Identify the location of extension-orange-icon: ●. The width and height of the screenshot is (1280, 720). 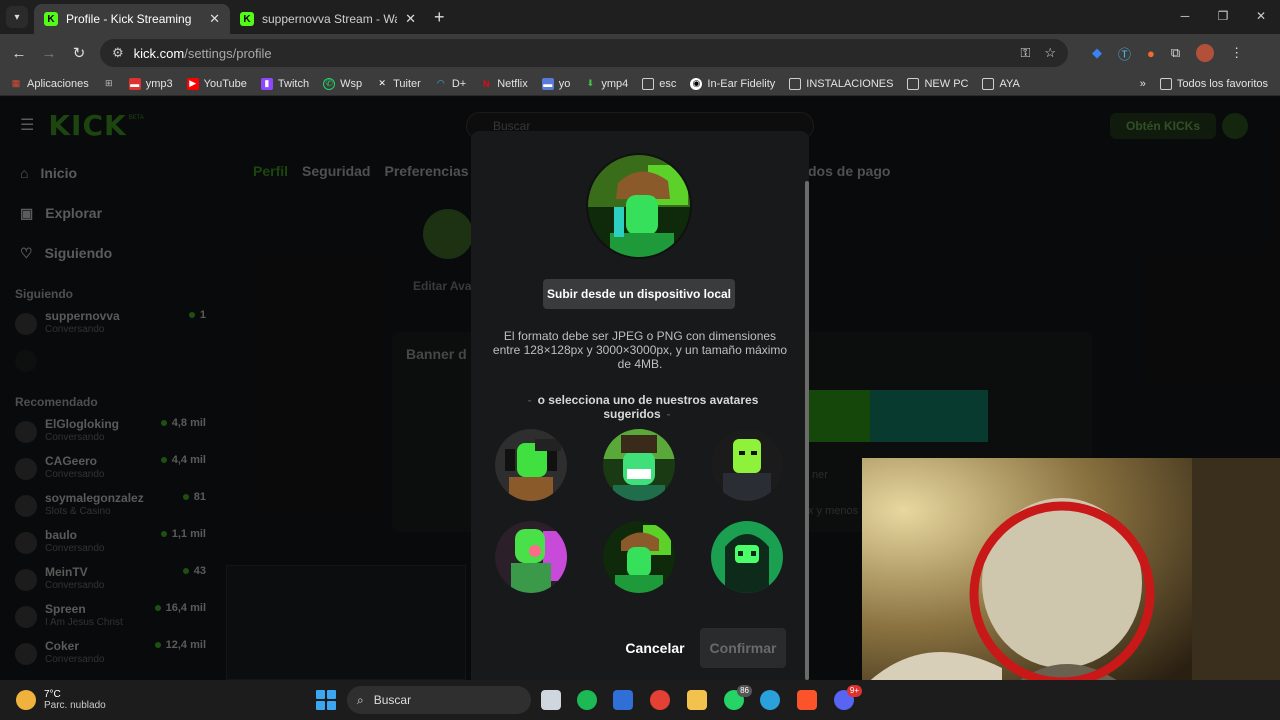
(1151, 53).